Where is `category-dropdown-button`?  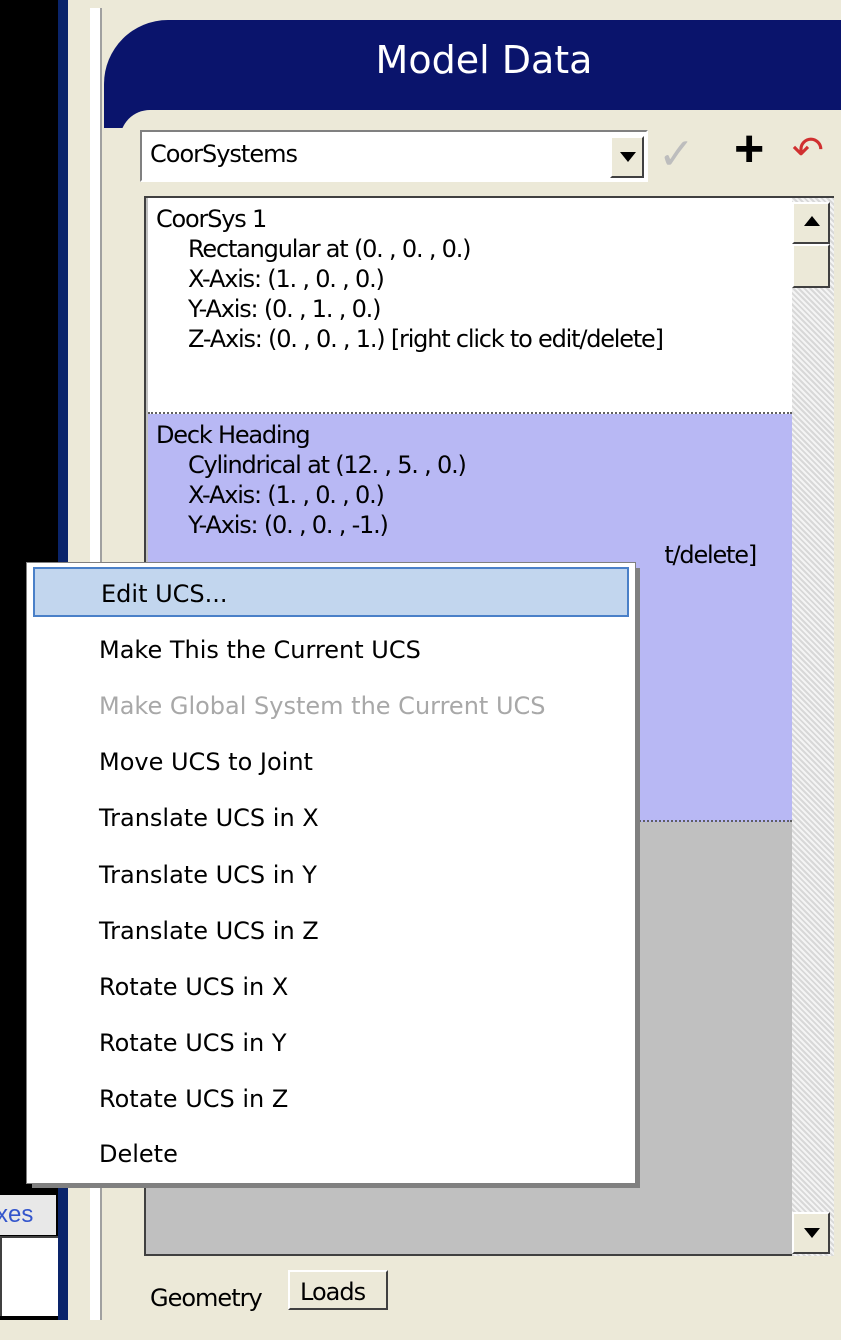 category-dropdown-button is located at coordinates (627, 157).